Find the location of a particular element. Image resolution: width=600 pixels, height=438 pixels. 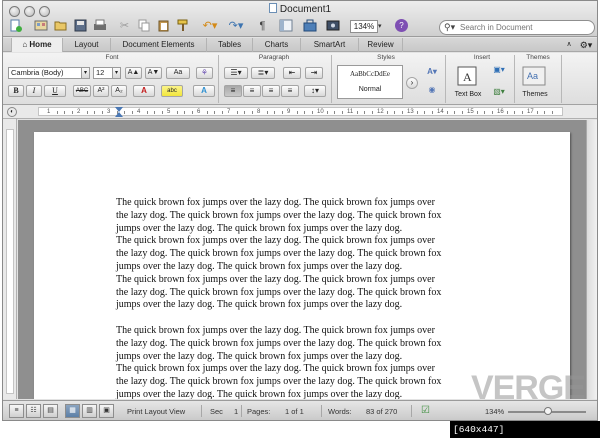

font-size-field: 12 is located at coordinates (103, 73).